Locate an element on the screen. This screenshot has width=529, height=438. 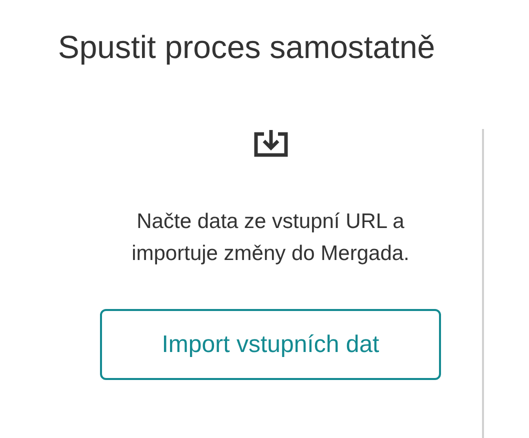
import-button: Import vstupních dat is located at coordinates (270, 344).